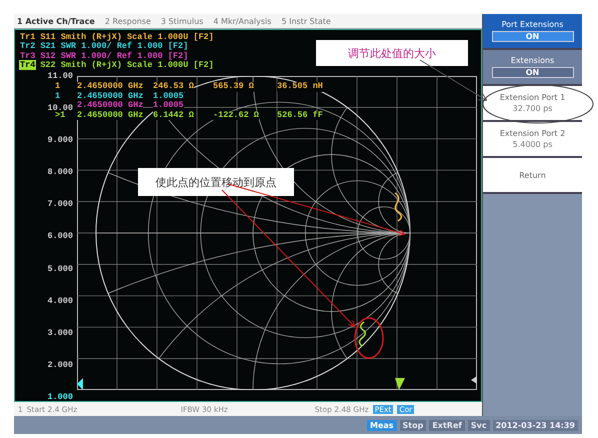 The image size is (598, 438). Describe the element at coordinates (127, 65) in the screenshot. I see `trace-settings: S22 Smith (R+jX) Scale 1.000U [F2]` at that location.